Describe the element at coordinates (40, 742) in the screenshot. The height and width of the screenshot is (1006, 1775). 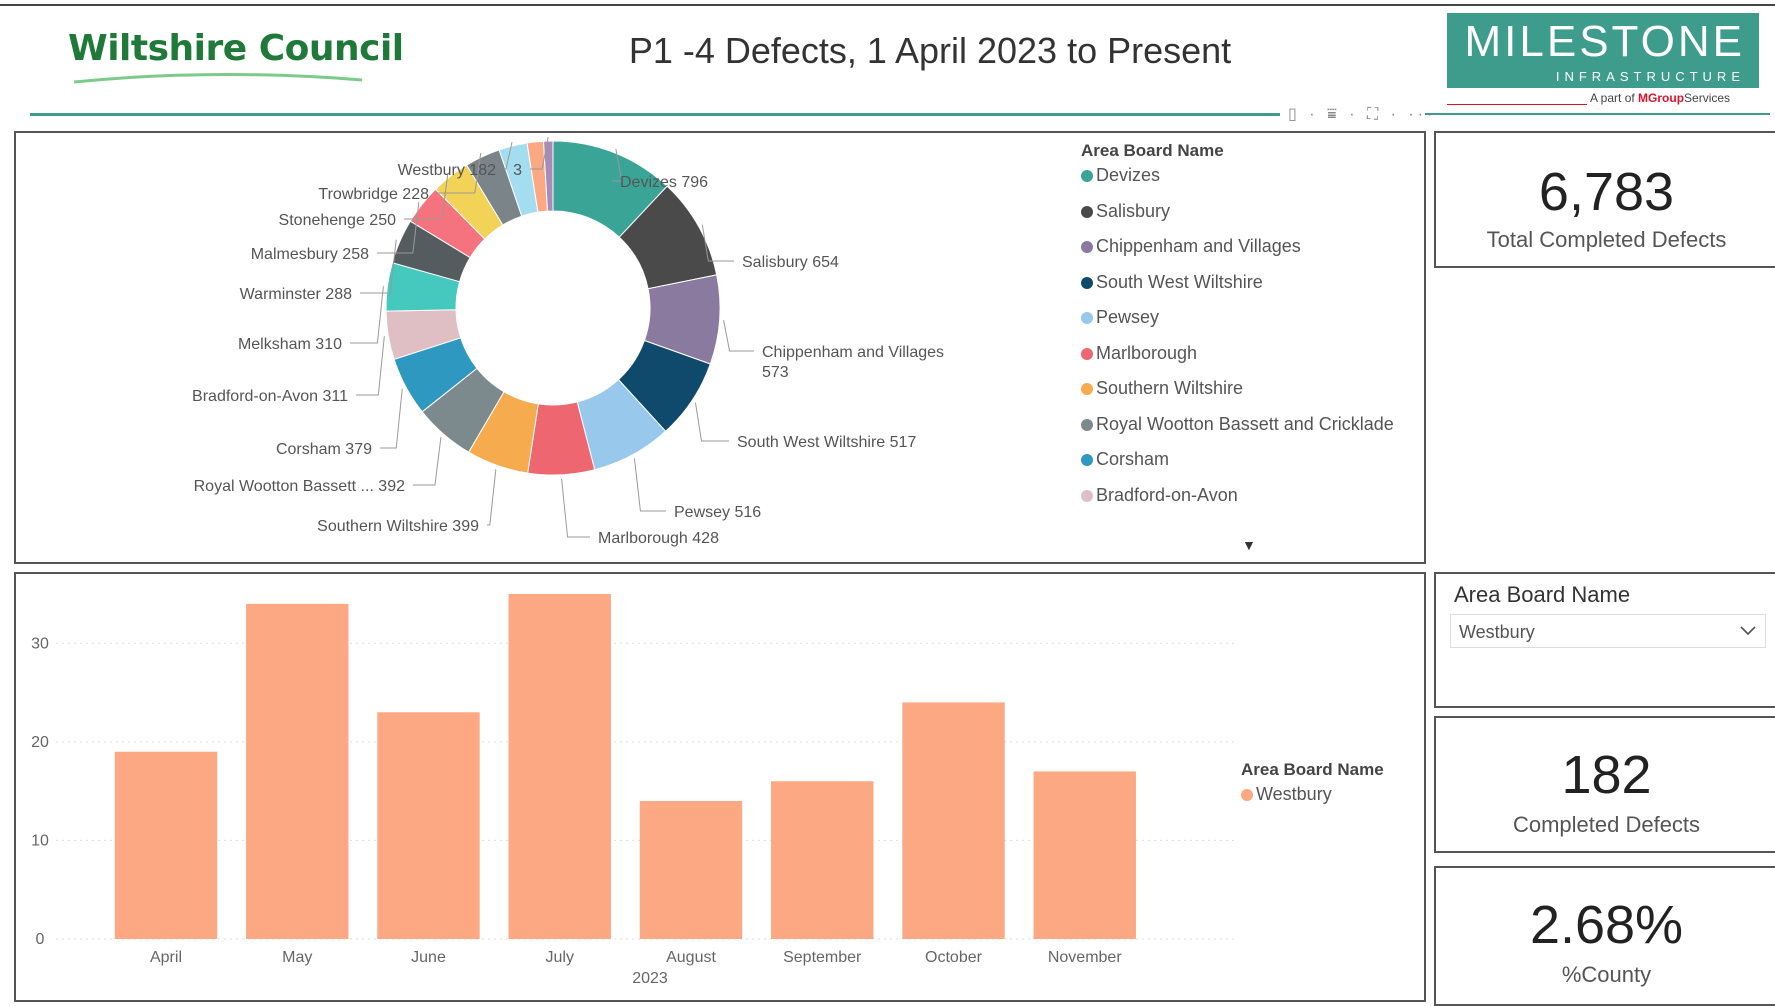
I see `y-tick-label: 20` at that location.